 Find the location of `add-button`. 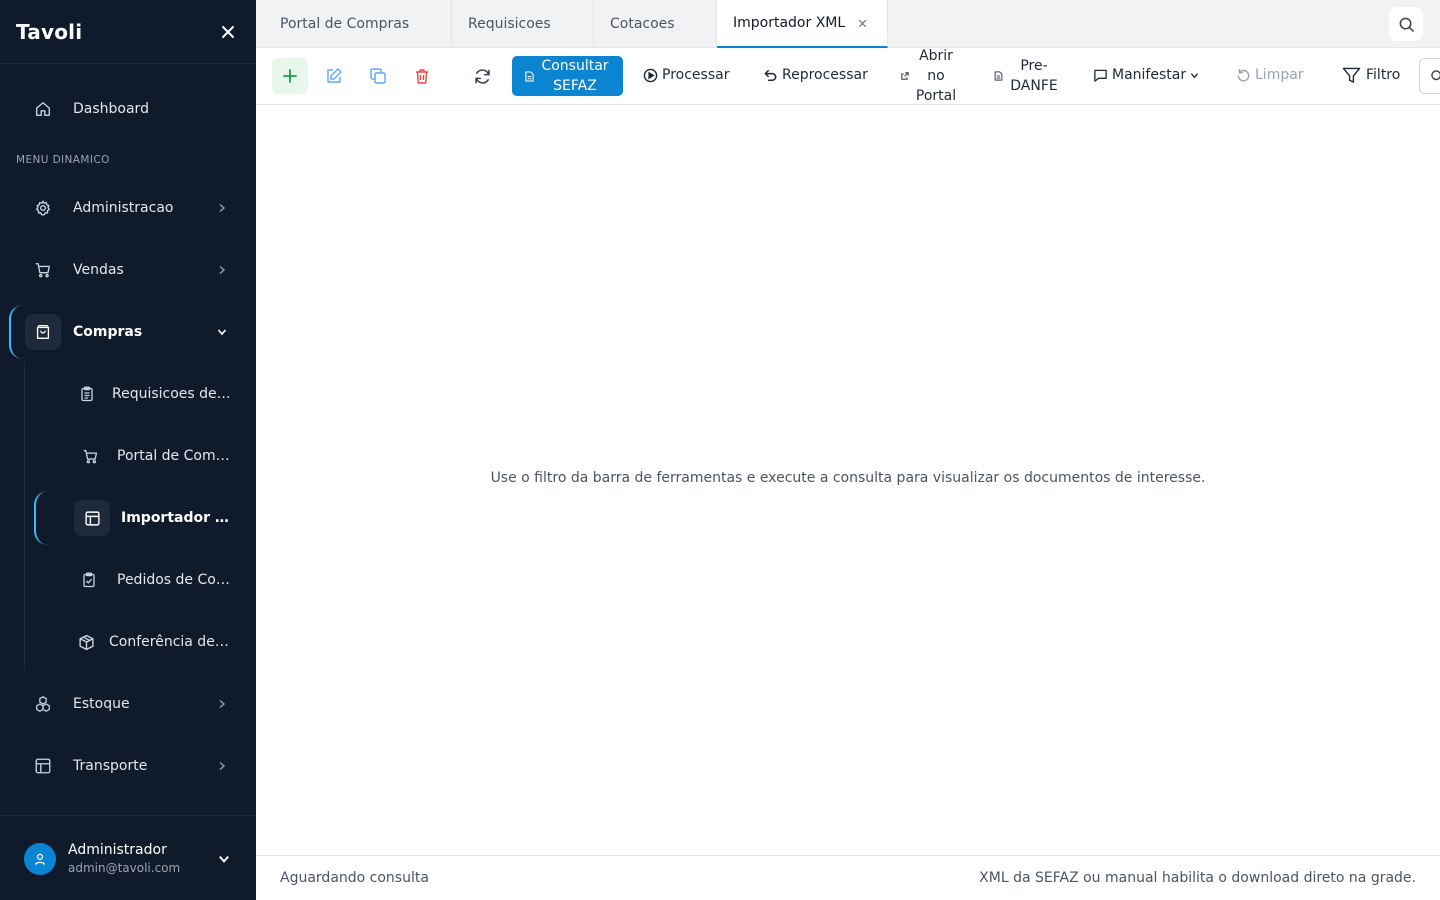

add-button is located at coordinates (290, 76).